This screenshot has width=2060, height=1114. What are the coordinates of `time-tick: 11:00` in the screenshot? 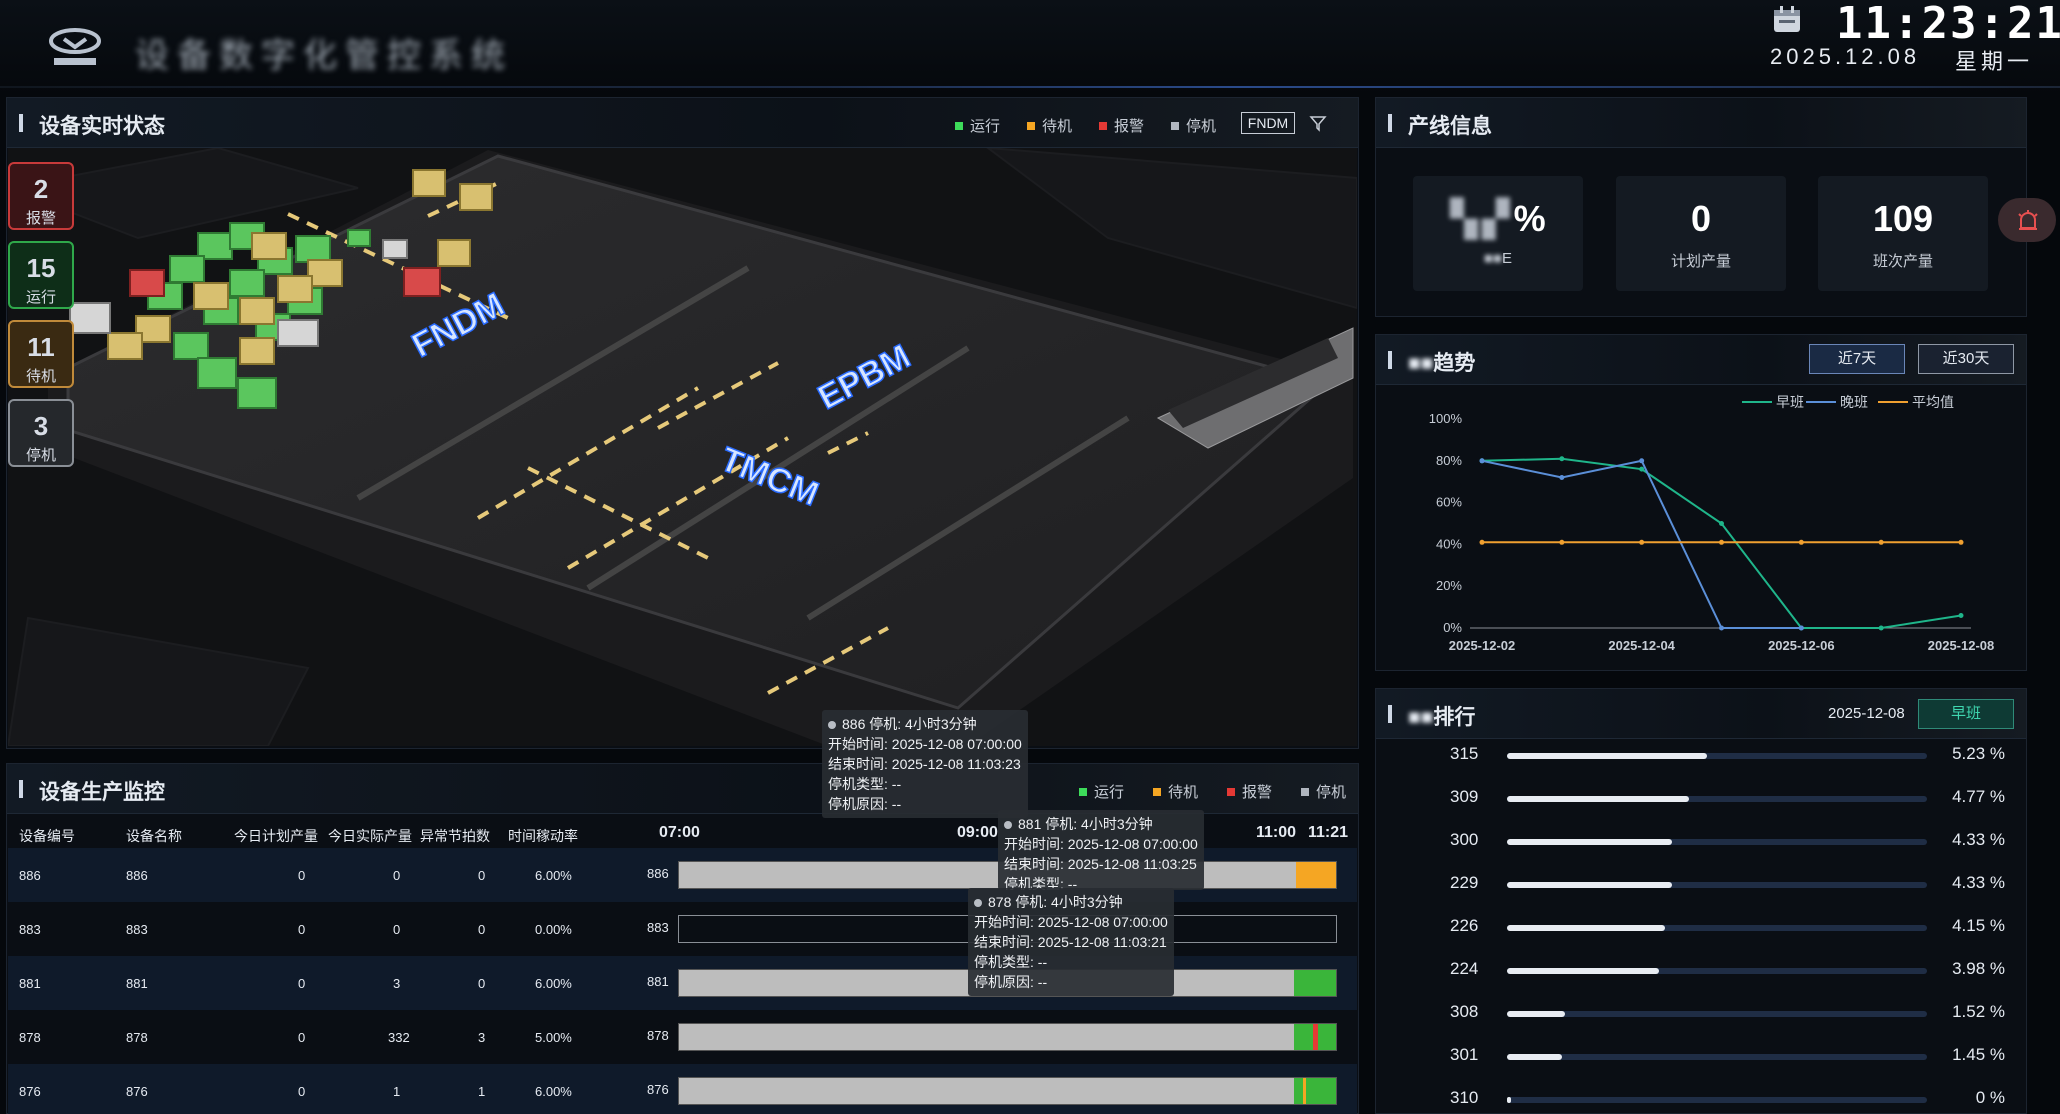 It's located at (1276, 832).